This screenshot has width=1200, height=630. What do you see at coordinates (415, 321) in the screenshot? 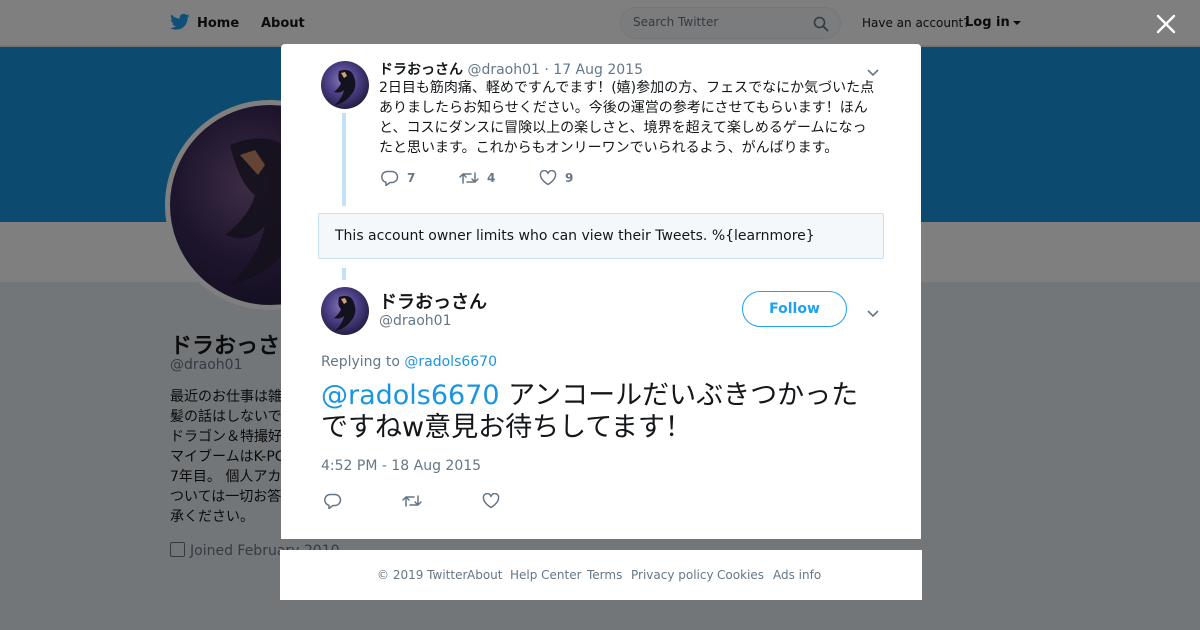
I see `tweet2-author-handle: @draoh01` at bounding box center [415, 321].